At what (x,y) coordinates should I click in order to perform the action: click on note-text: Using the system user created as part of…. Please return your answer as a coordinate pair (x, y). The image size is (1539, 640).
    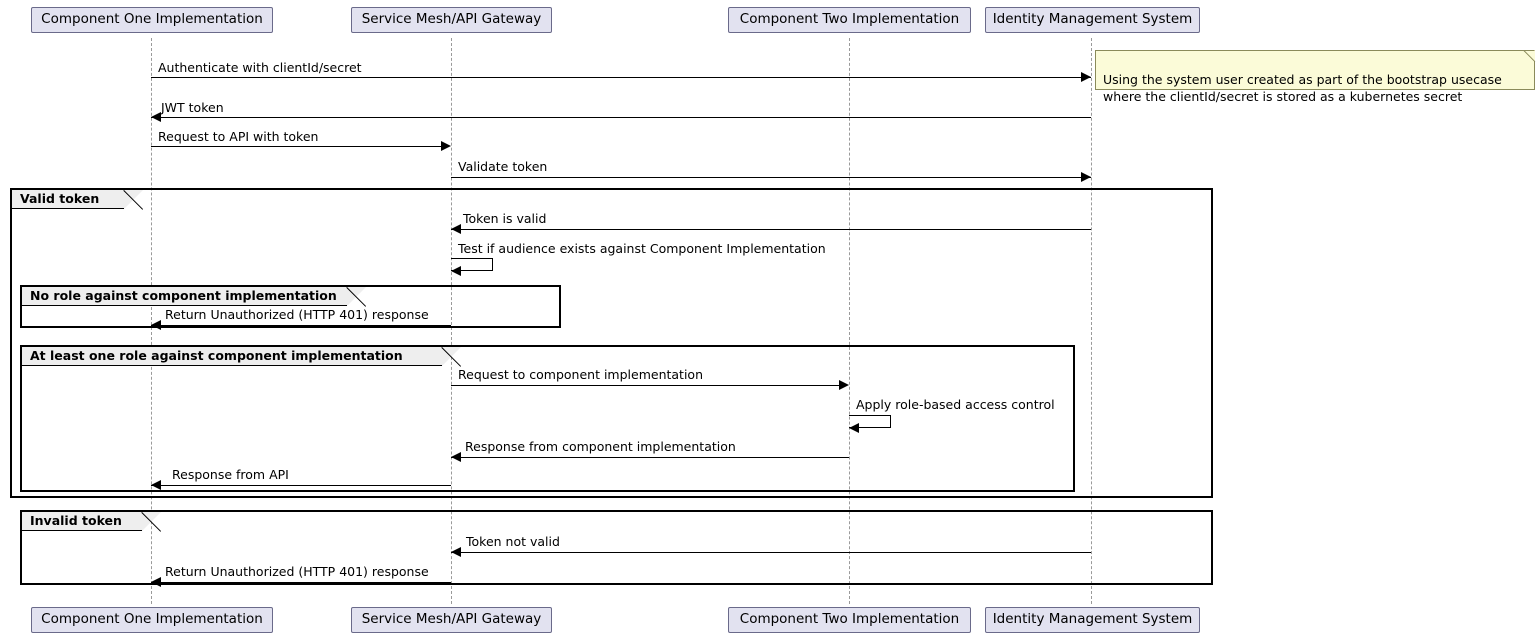
    Looking at the image, I should click on (1302, 87).